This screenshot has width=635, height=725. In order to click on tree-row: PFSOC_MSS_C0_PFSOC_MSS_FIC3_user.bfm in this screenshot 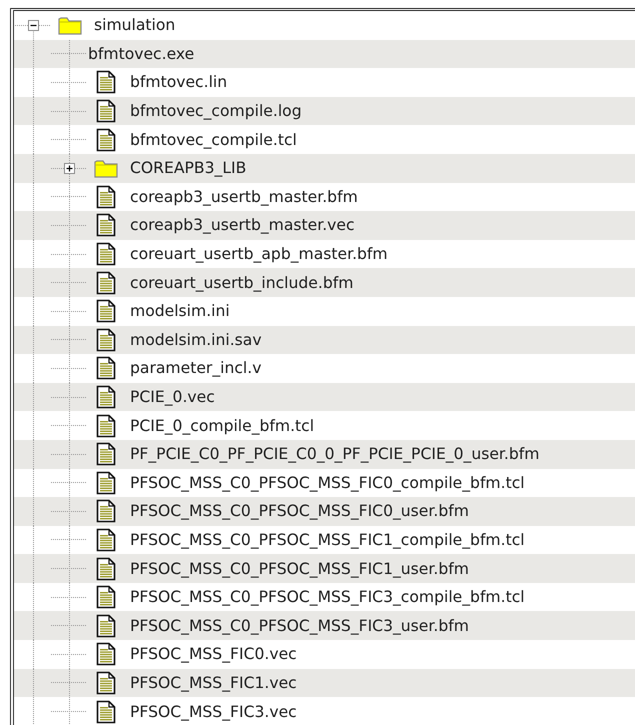, I will do `click(324, 625)`.